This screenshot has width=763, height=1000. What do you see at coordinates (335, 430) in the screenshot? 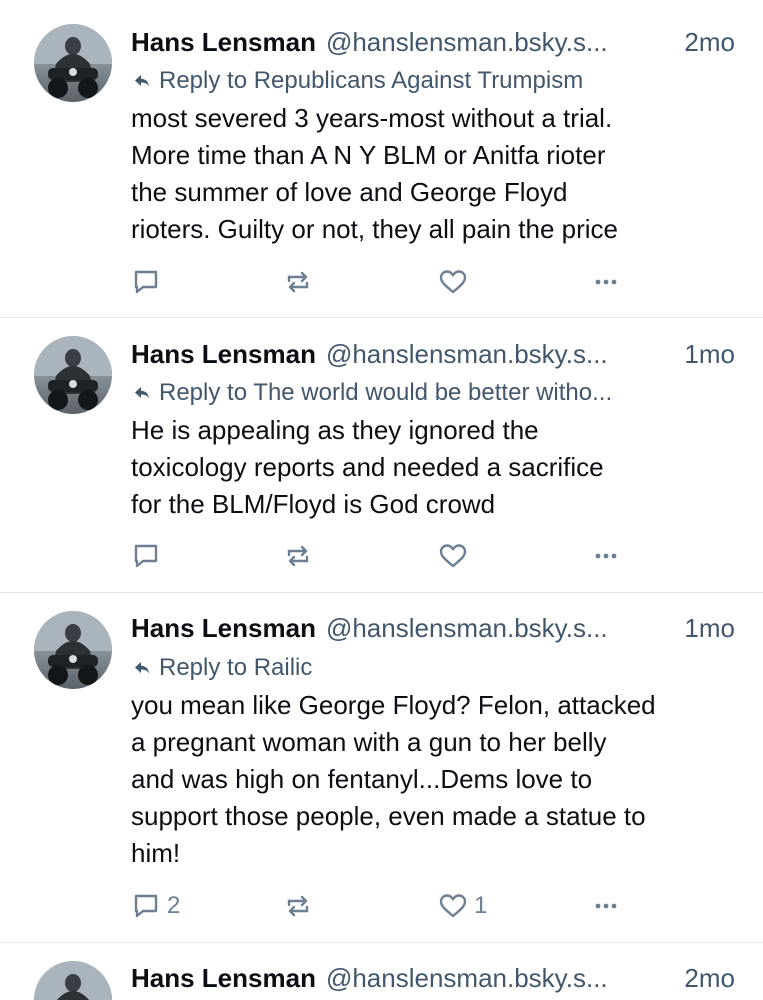
I see `post-text-line: He is appealing as they ignored the` at bounding box center [335, 430].